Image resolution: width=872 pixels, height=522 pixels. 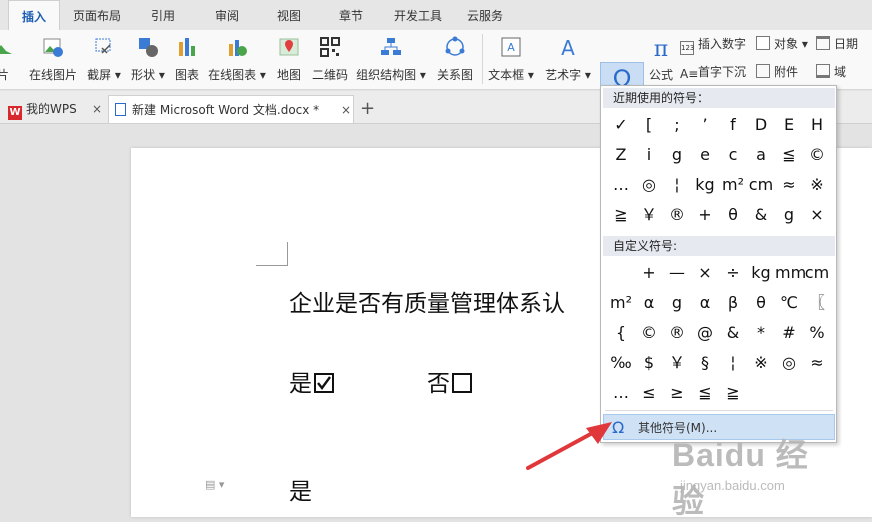 What do you see at coordinates (733, 333) in the screenshot?
I see `symbol-cell: &` at bounding box center [733, 333].